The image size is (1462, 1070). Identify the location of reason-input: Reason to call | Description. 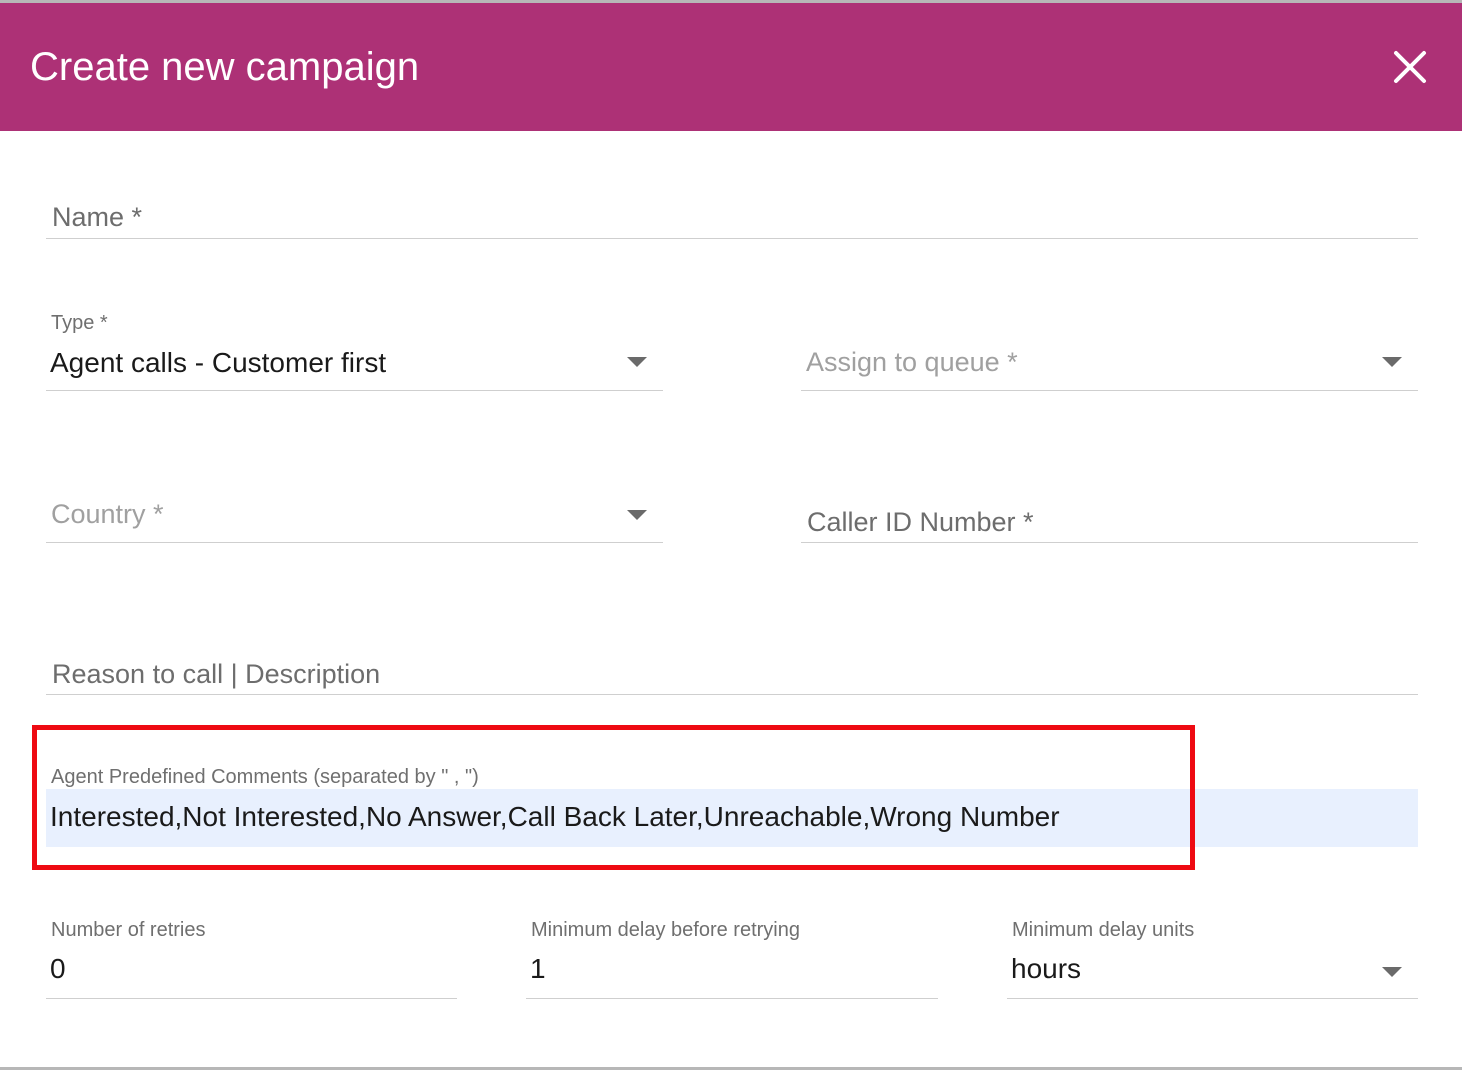
(732, 673).